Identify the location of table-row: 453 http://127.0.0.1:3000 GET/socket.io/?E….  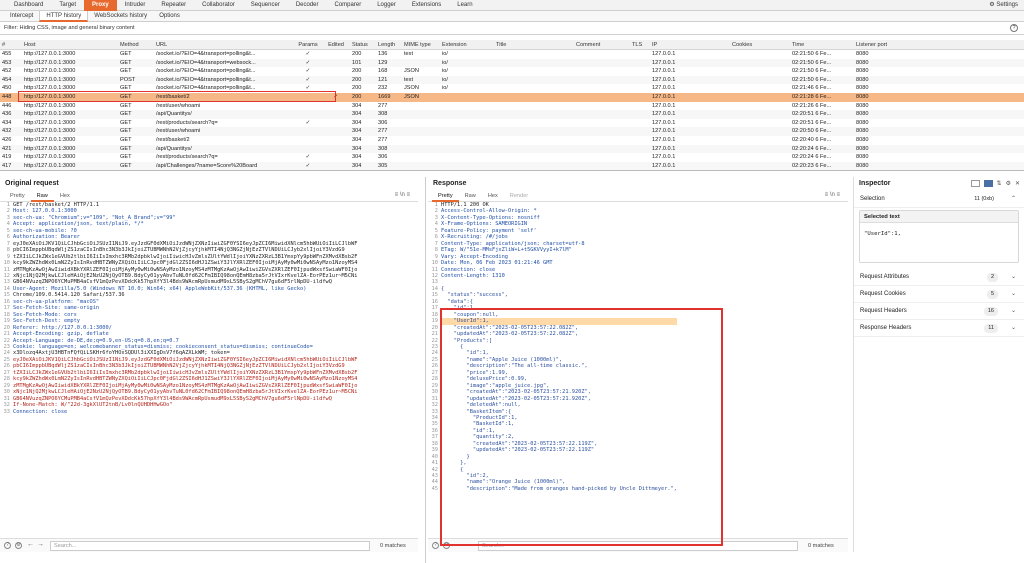
(512, 63).